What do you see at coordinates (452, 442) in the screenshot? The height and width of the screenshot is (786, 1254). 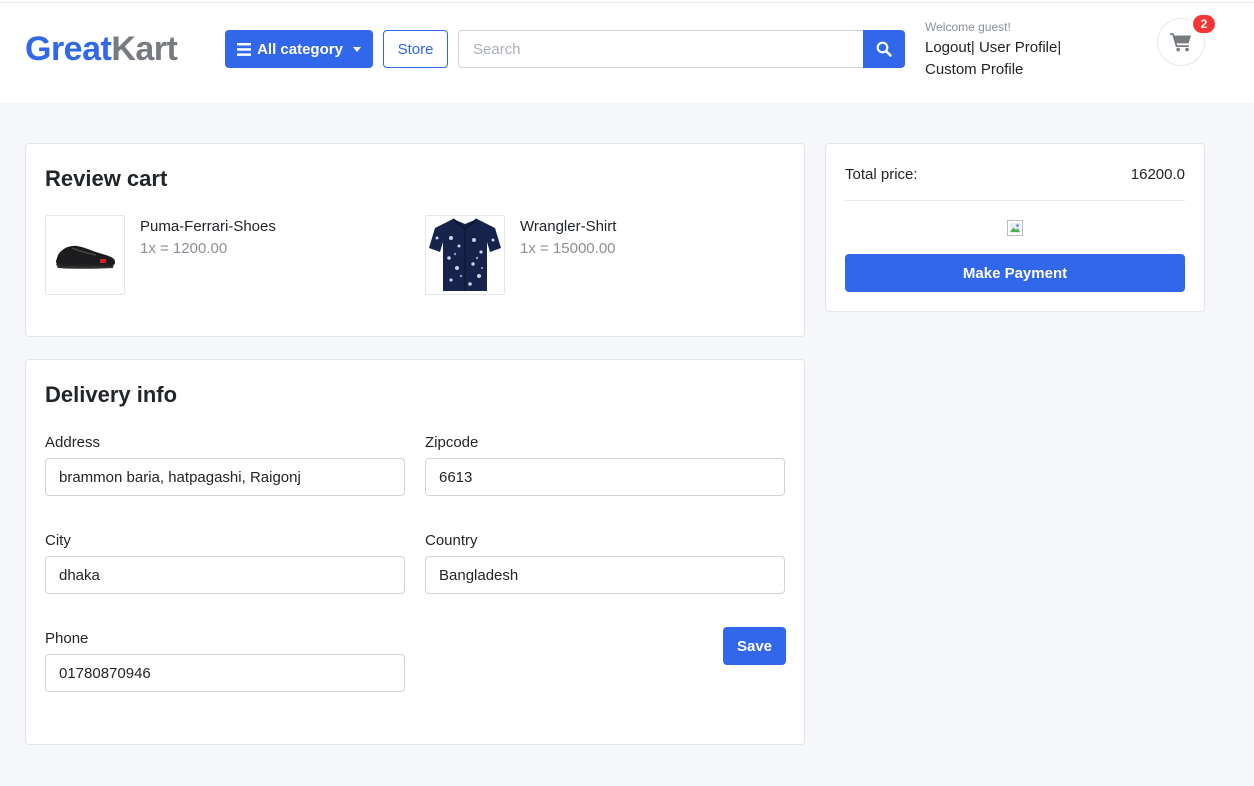 I see `zipcode-label: Zipcode` at bounding box center [452, 442].